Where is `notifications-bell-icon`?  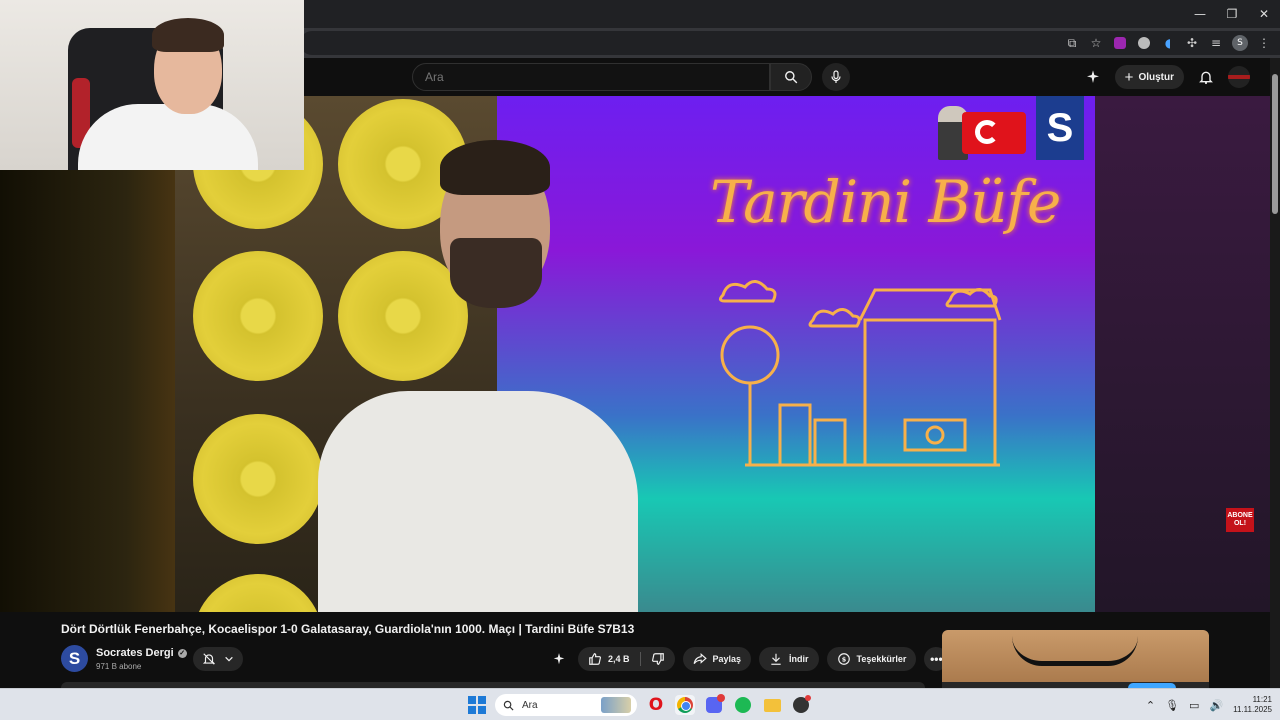 notifications-bell-icon is located at coordinates (1206, 77).